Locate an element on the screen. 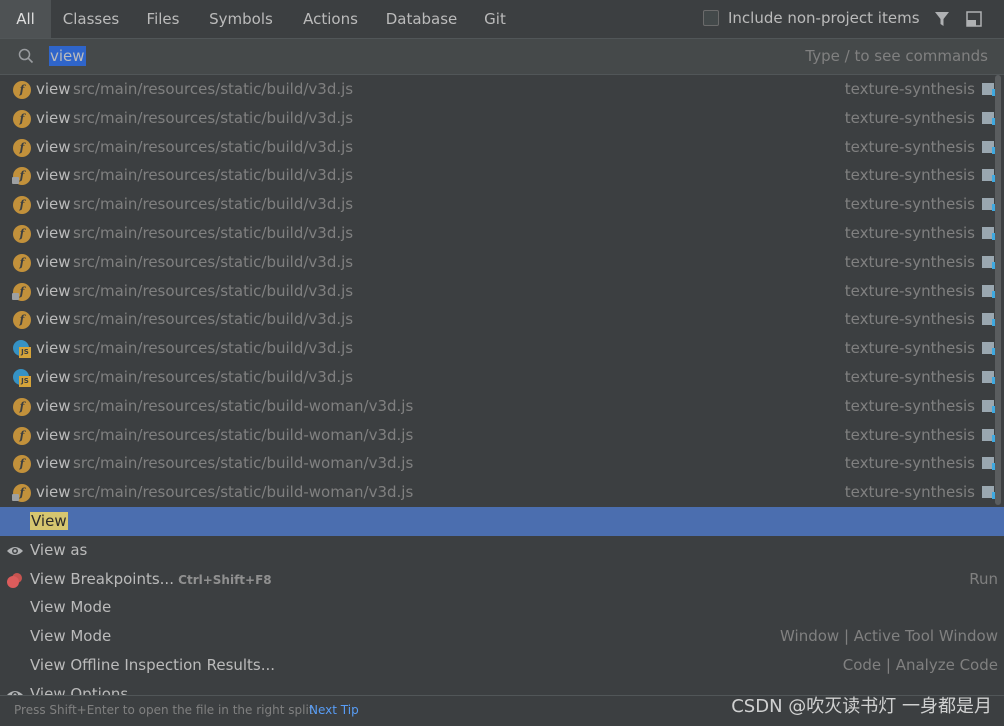 Image resolution: width=1004 pixels, height=726 pixels. include-non-project-checkbox is located at coordinates (711, 18).